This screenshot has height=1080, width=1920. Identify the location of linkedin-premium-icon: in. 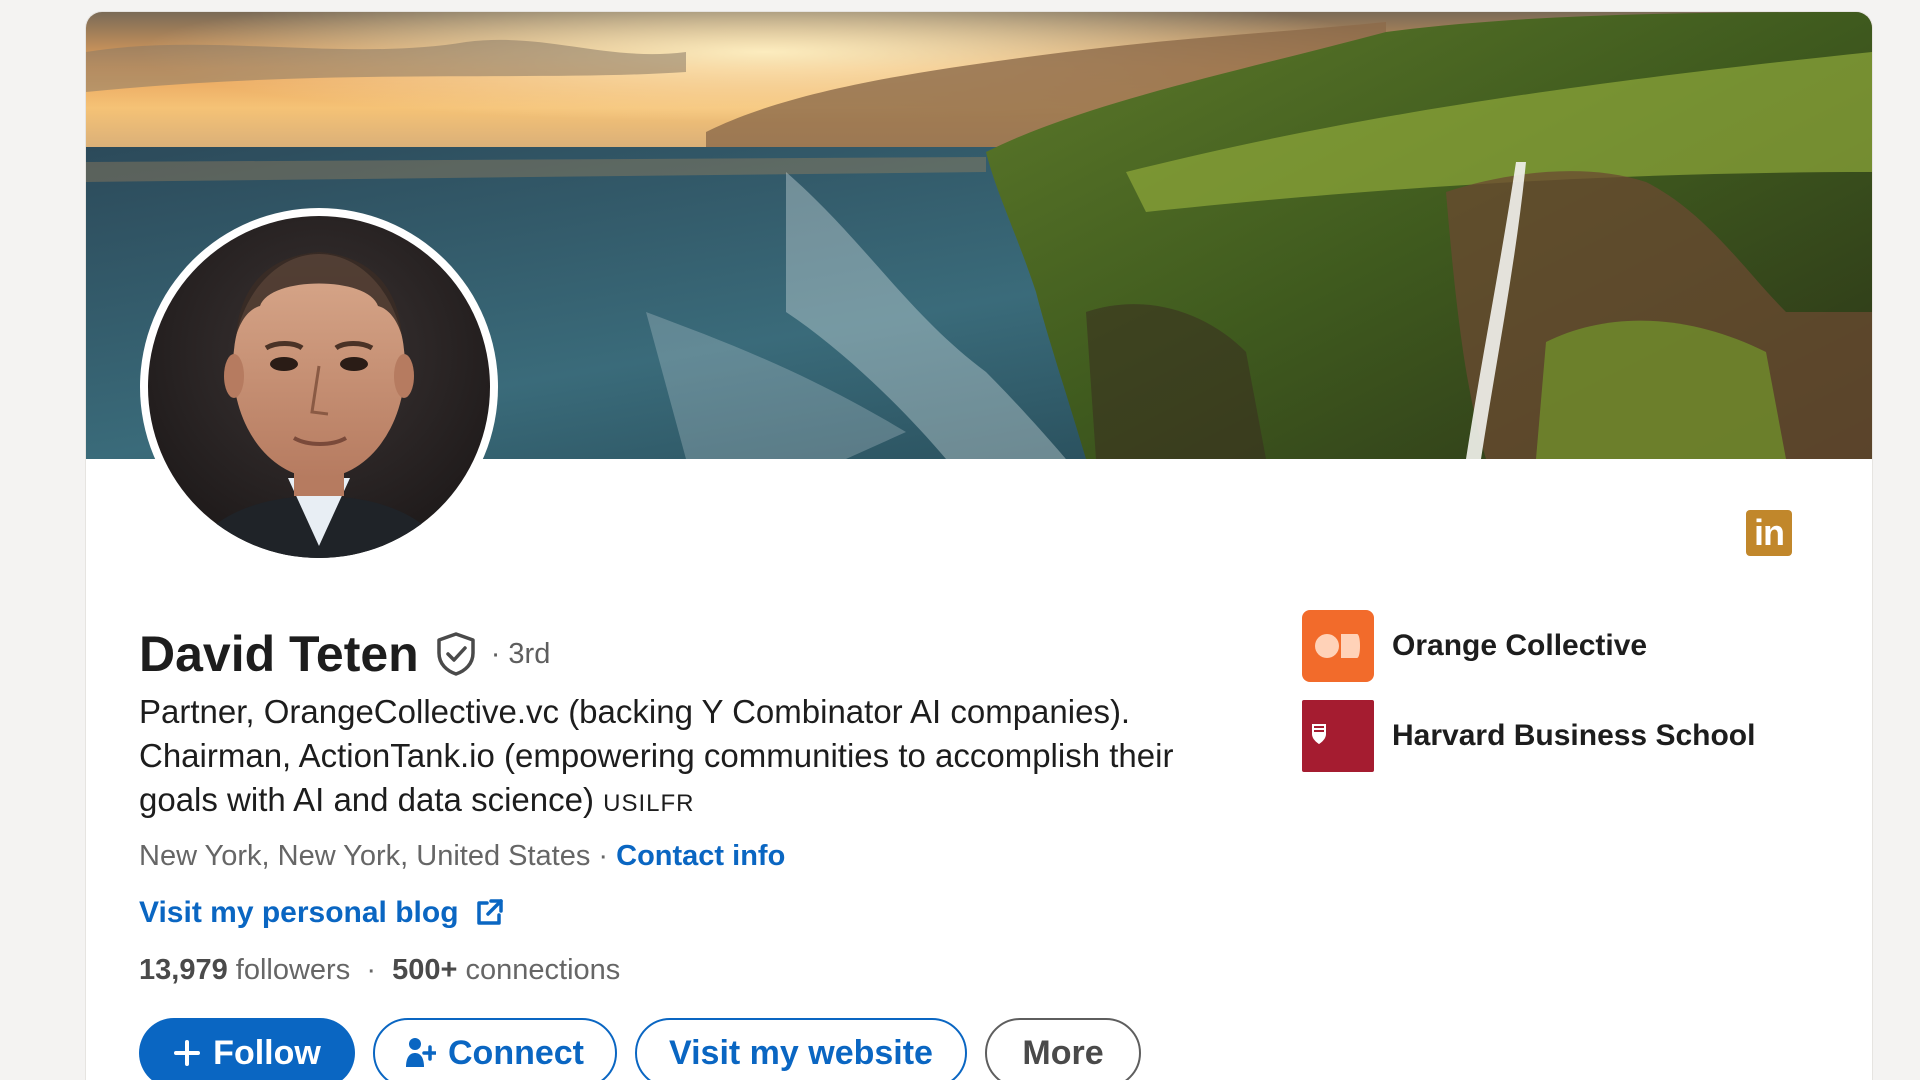
(1769, 533).